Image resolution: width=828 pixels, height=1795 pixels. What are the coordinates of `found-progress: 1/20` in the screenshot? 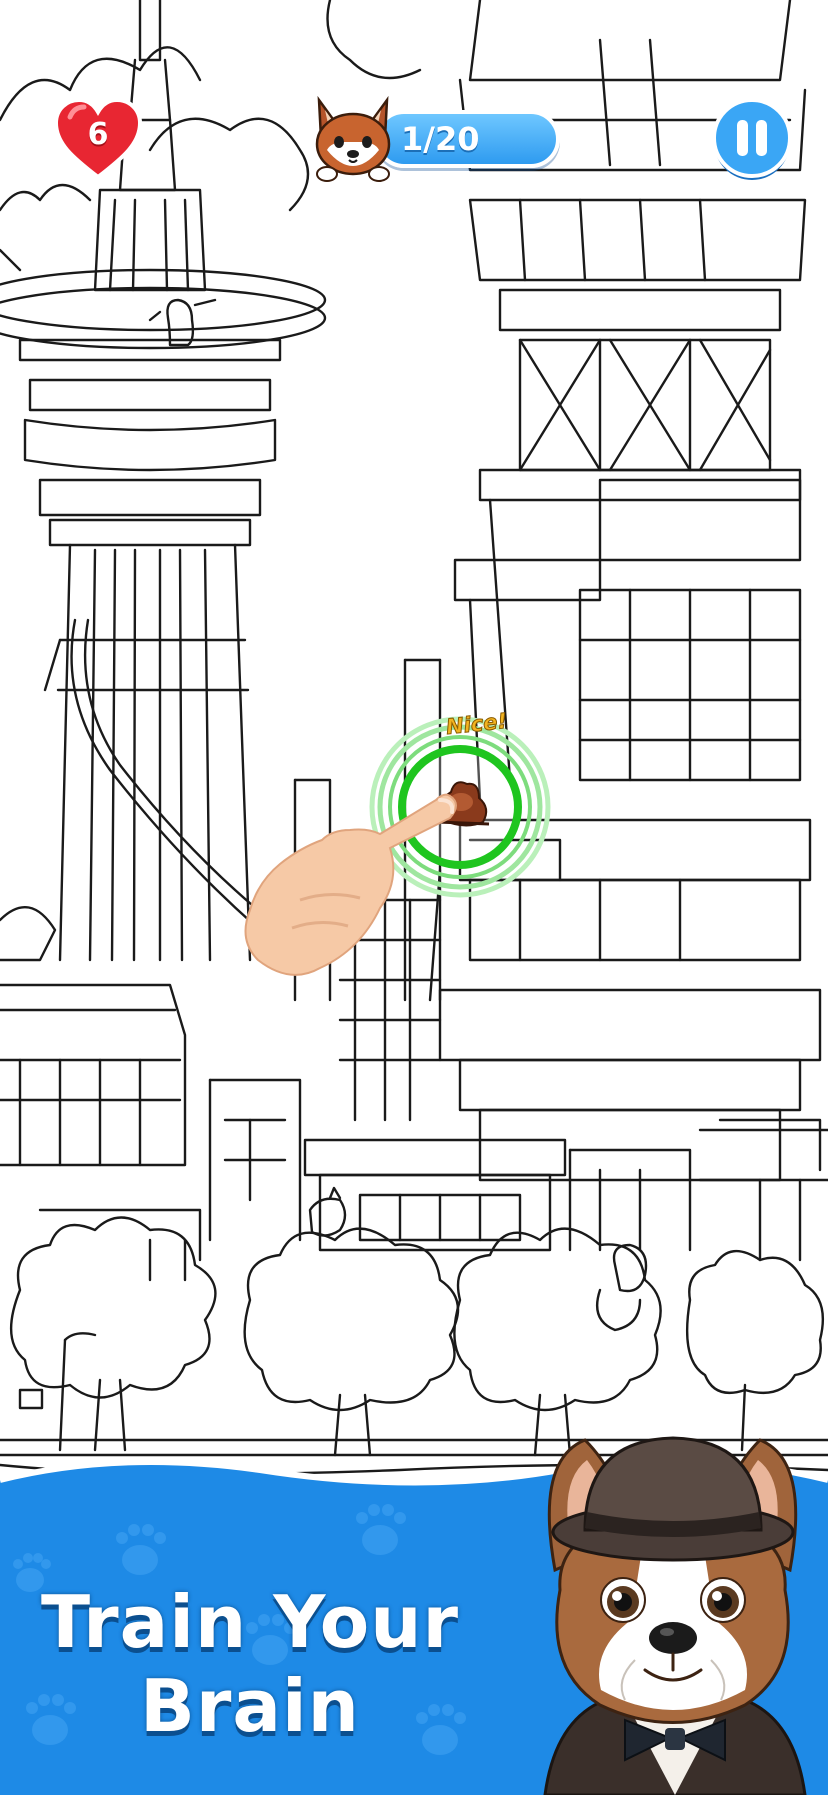 It's located at (435, 137).